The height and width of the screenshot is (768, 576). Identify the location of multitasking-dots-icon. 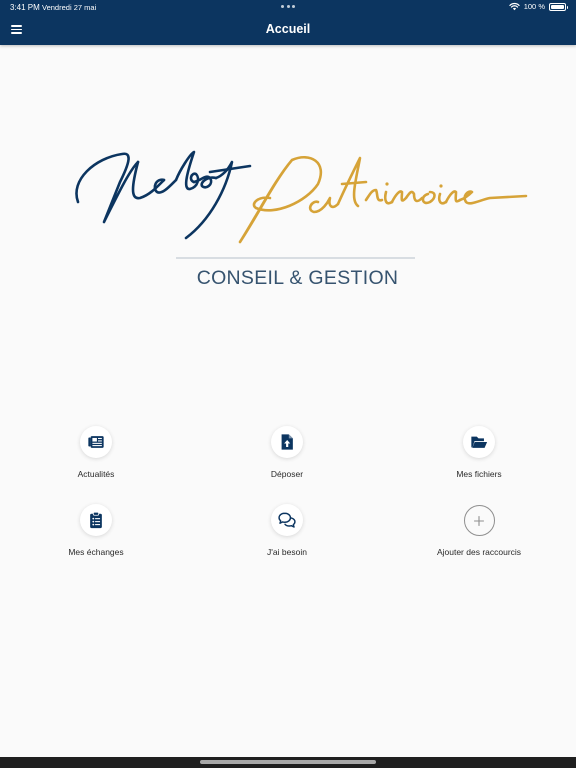
(288, 6).